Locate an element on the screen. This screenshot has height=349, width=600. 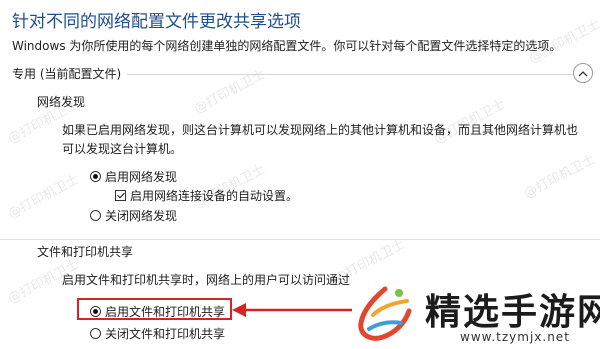
section-divider is located at coordinates (351, 74).